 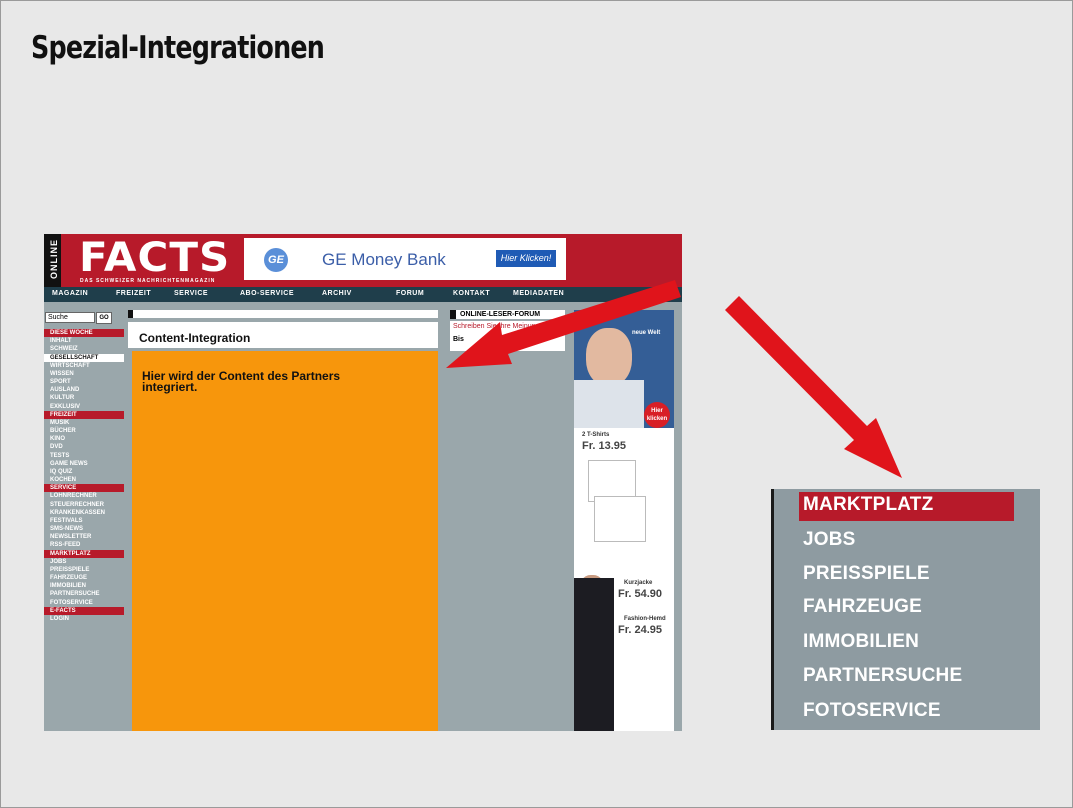 What do you see at coordinates (84, 407) in the screenshot?
I see `sidebar-item: EXKLUSIV` at bounding box center [84, 407].